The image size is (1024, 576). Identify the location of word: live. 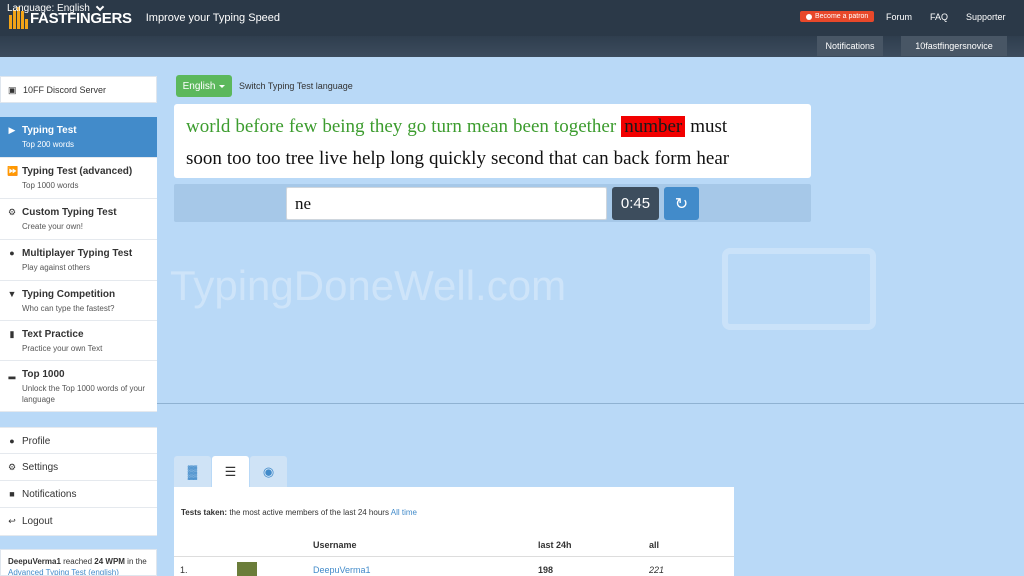
(333, 158).